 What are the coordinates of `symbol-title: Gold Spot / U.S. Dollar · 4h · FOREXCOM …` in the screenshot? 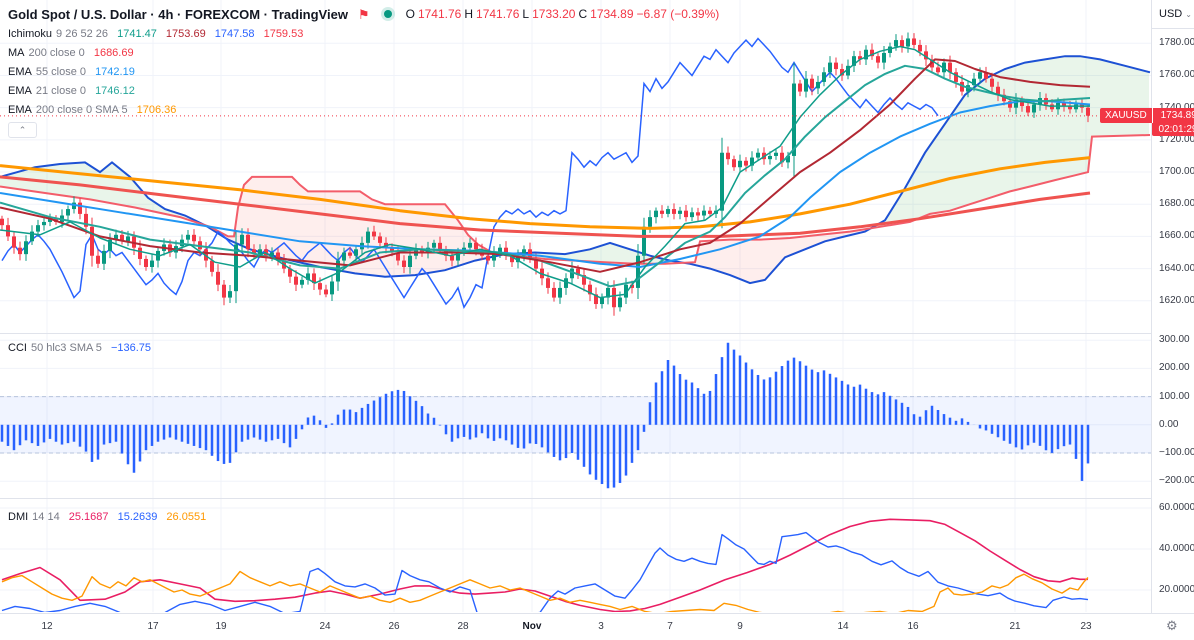 It's located at (178, 14).